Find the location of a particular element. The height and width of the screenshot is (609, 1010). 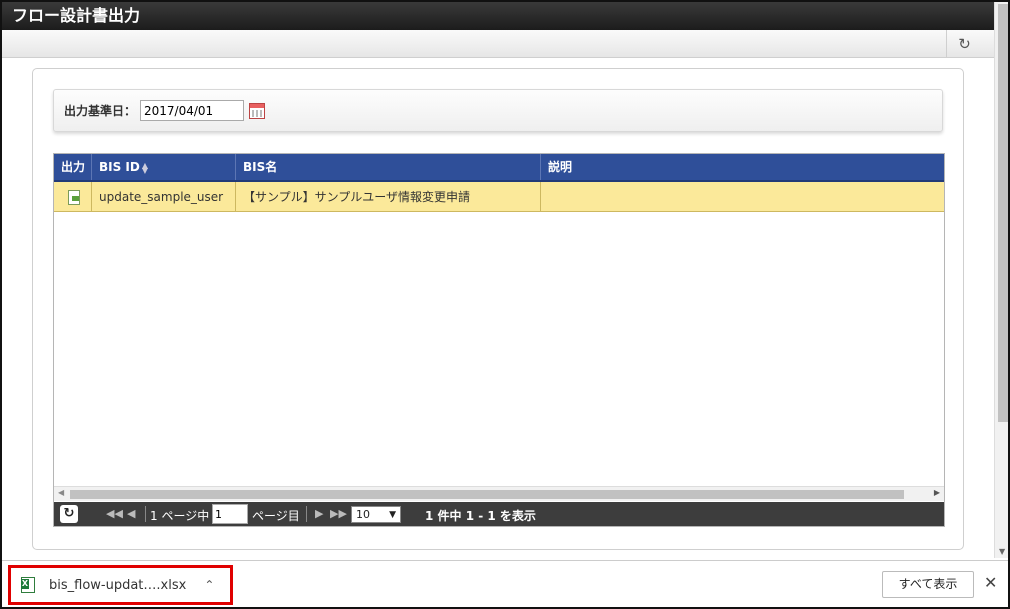

toolbar: ↻ is located at coordinates (498, 44).